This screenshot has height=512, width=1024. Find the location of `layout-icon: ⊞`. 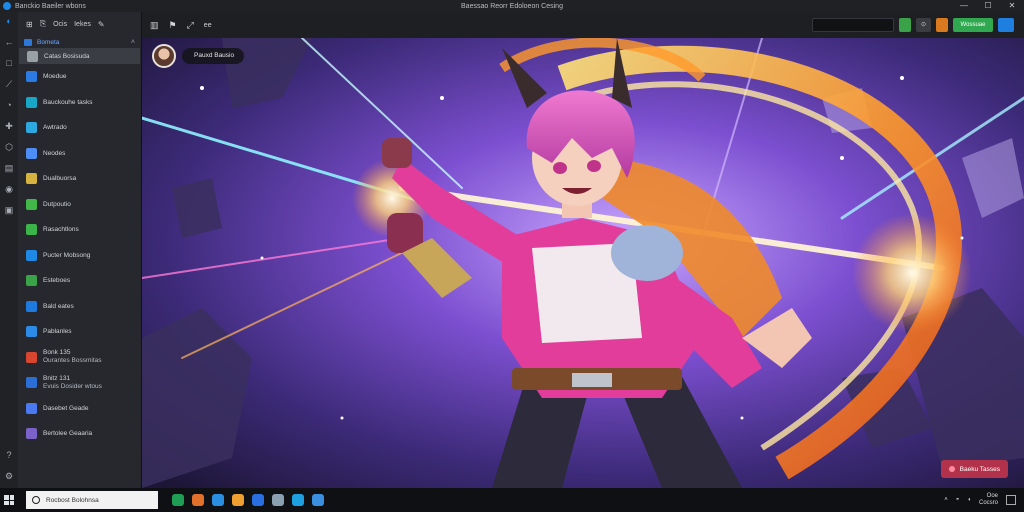

layout-icon: ⊞ is located at coordinates (29, 24).